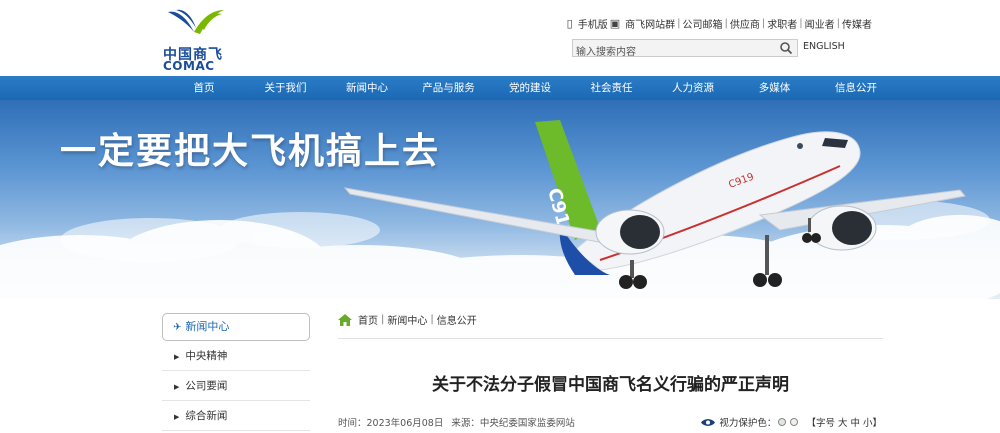 This screenshot has height=433, width=1000. I want to click on sidebar-item-label: 公司要闻, so click(206, 386).